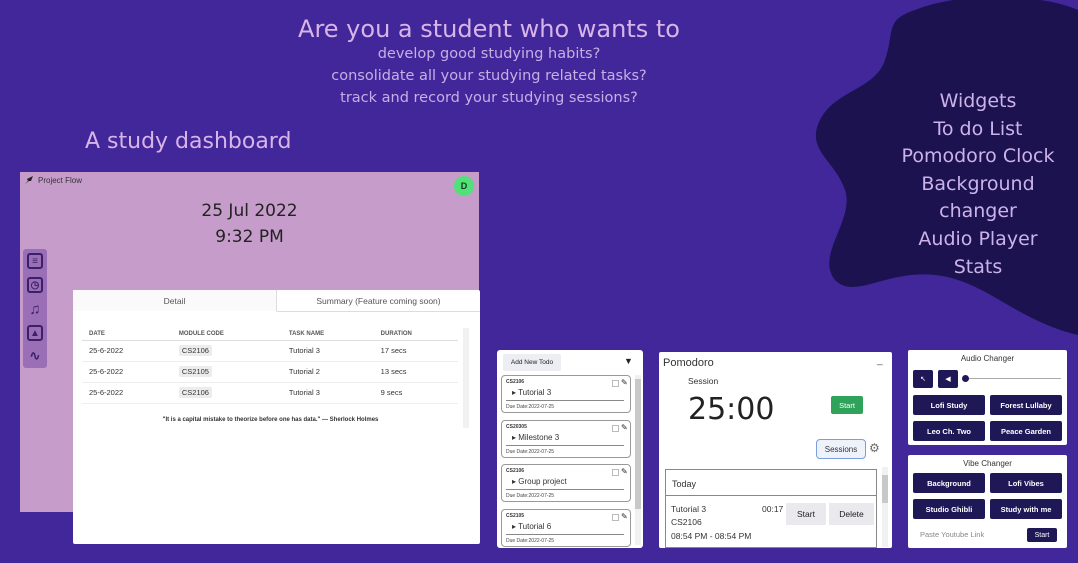 The image size is (1078, 563). What do you see at coordinates (703, 381) in the screenshot?
I see `session-label: Session` at bounding box center [703, 381].